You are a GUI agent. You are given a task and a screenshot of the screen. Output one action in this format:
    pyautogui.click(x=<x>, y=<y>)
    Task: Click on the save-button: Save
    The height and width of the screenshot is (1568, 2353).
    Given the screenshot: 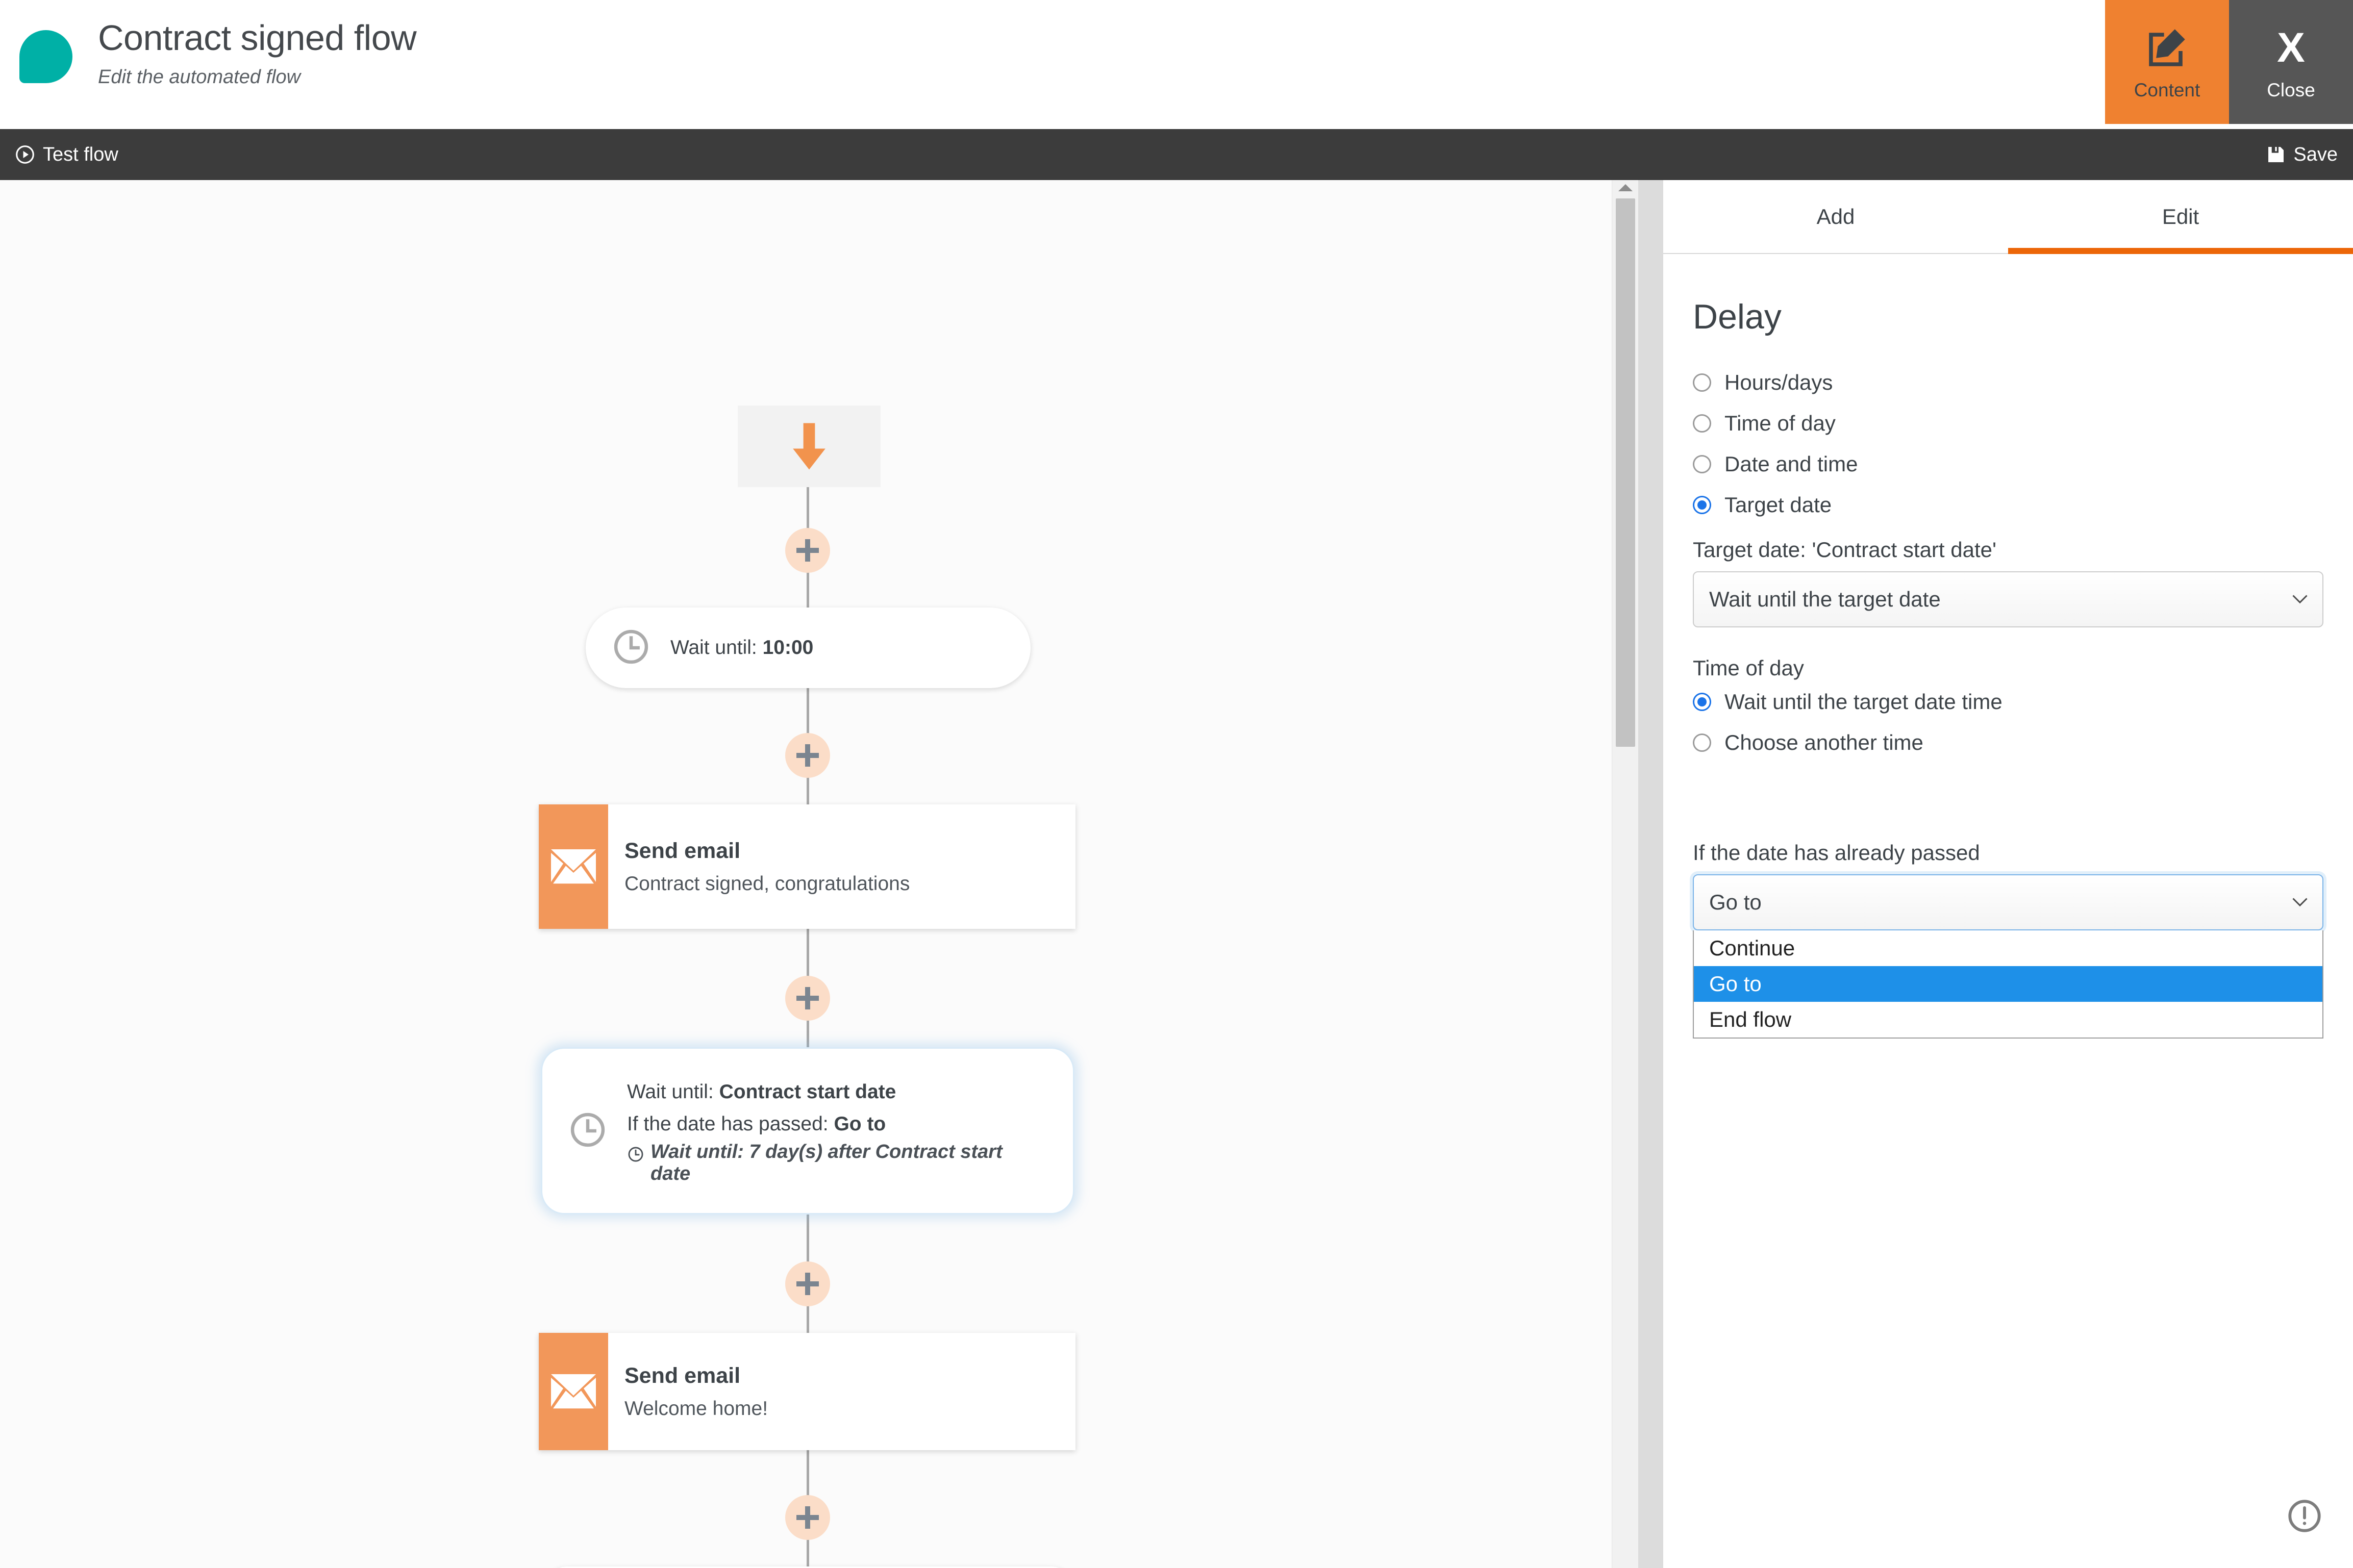 What is the action you would take?
    pyautogui.click(x=2302, y=155)
    